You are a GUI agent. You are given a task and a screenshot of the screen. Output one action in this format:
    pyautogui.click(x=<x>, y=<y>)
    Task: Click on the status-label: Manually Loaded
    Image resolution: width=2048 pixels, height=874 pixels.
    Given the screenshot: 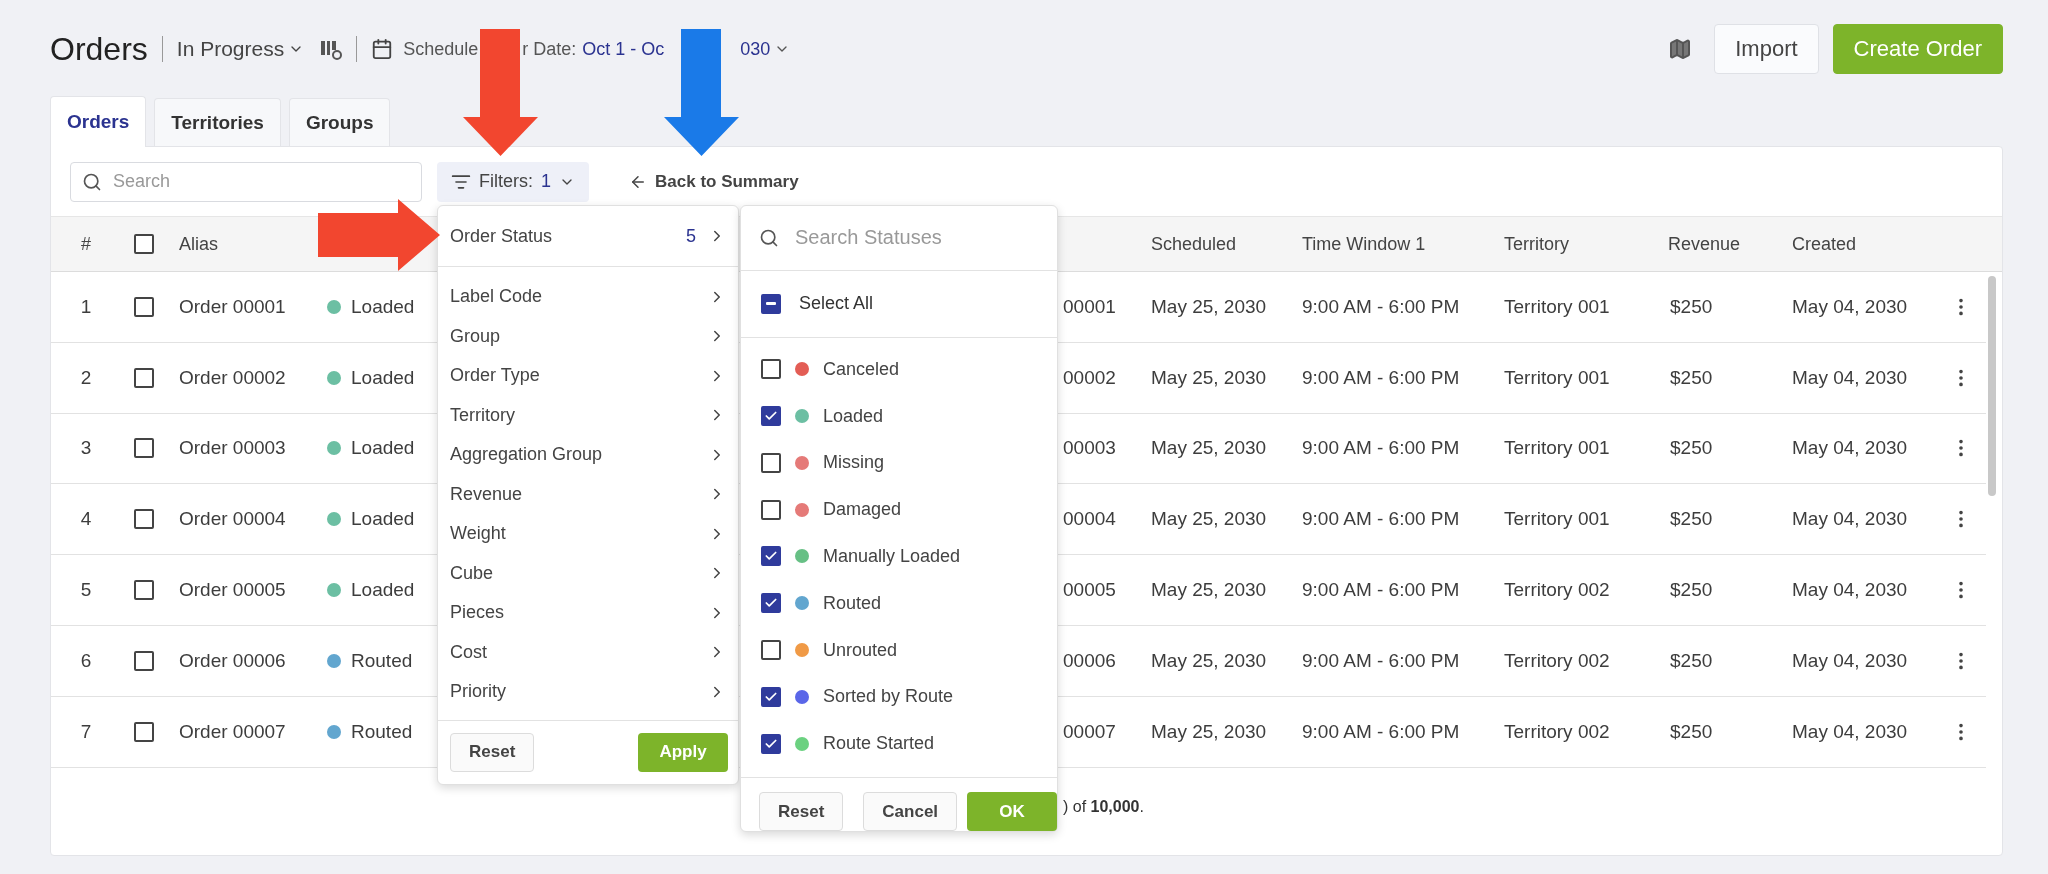 What is the action you would take?
    pyautogui.click(x=892, y=556)
    